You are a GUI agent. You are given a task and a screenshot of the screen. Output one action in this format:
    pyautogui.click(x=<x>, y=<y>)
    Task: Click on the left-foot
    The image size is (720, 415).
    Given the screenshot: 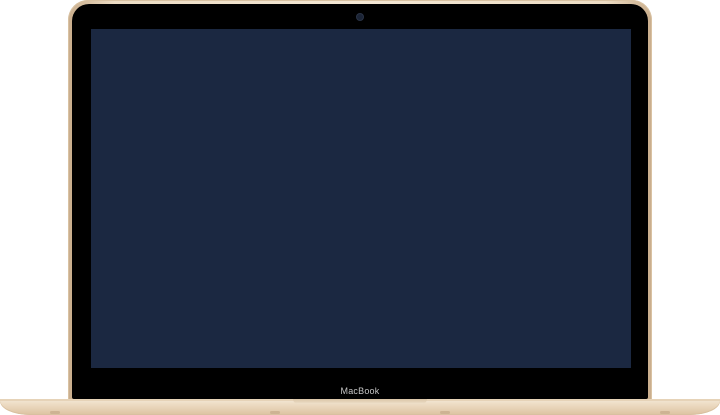 What is the action you would take?
    pyautogui.click(x=55, y=412)
    